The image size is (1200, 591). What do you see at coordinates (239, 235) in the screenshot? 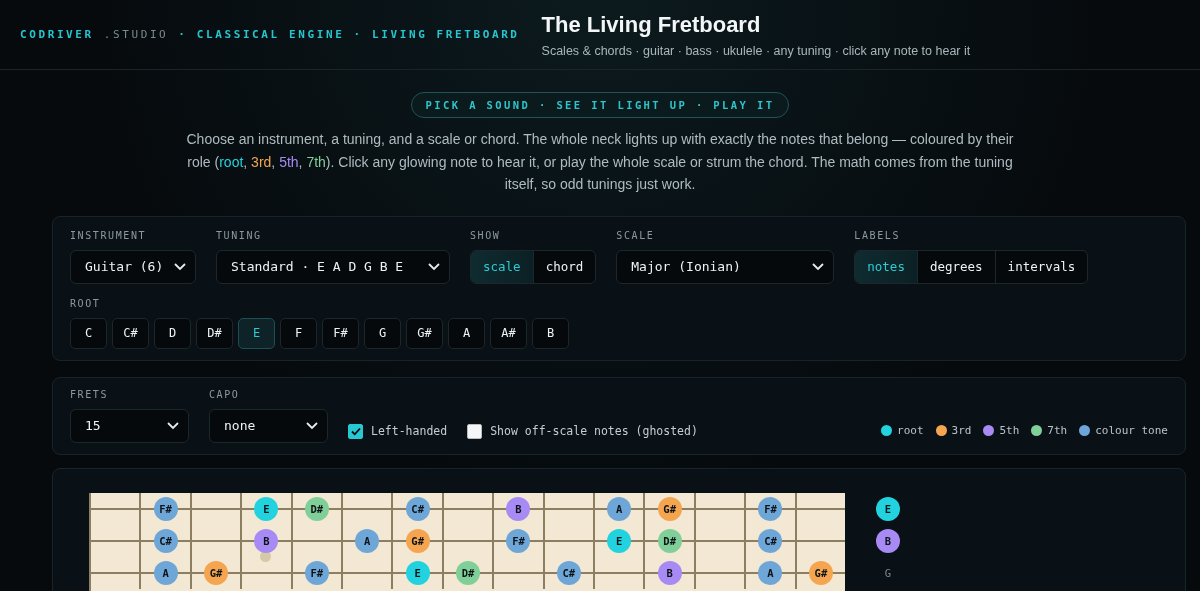
I see `field-label: TUNING` at bounding box center [239, 235].